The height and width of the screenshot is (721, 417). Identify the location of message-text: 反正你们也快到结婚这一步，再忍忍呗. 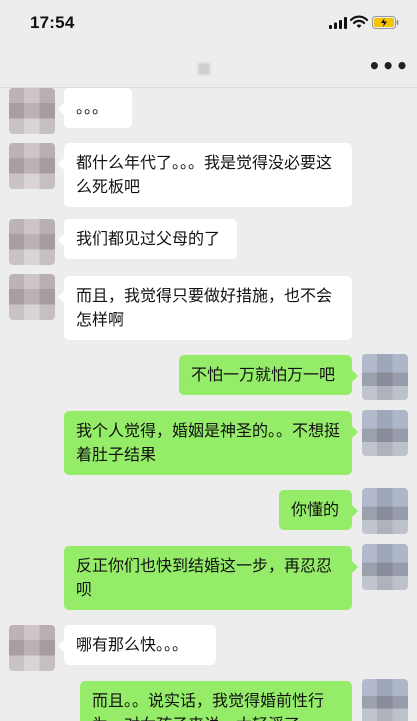
(204, 577).